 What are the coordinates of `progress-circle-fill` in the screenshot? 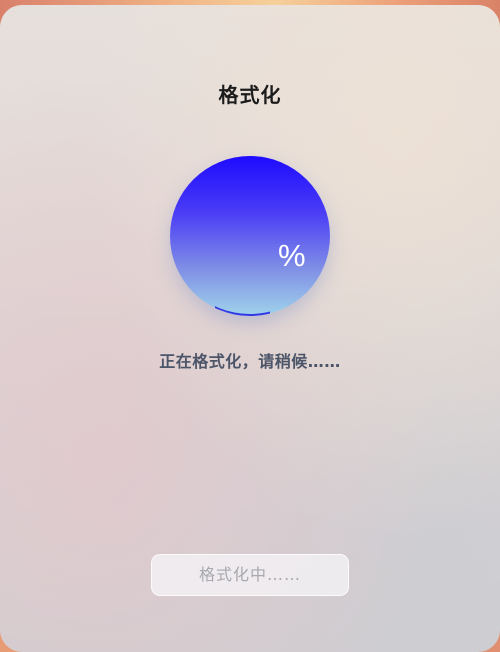 It's located at (250, 236).